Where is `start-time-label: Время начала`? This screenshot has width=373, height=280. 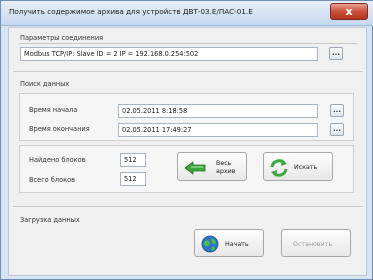
start-time-label: Время начала is located at coordinates (53, 110).